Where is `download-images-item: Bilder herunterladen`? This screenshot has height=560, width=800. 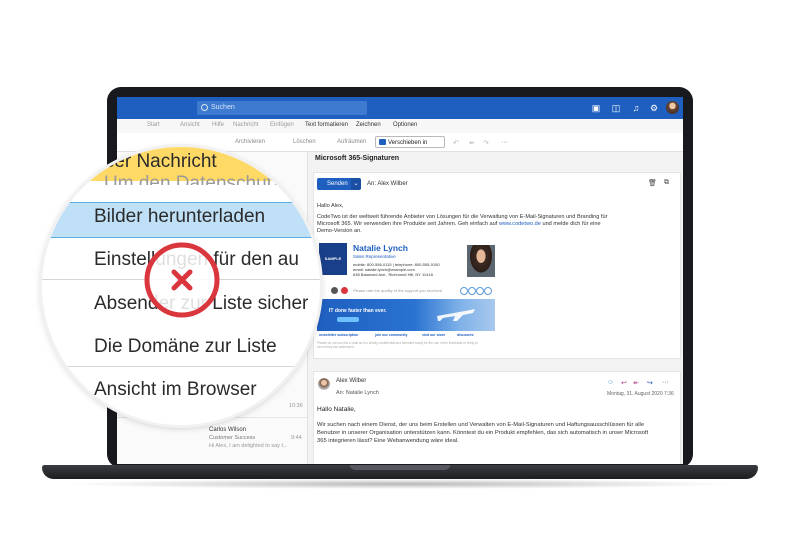
download-images-item: Bilder herunterladen is located at coordinates (207, 217).